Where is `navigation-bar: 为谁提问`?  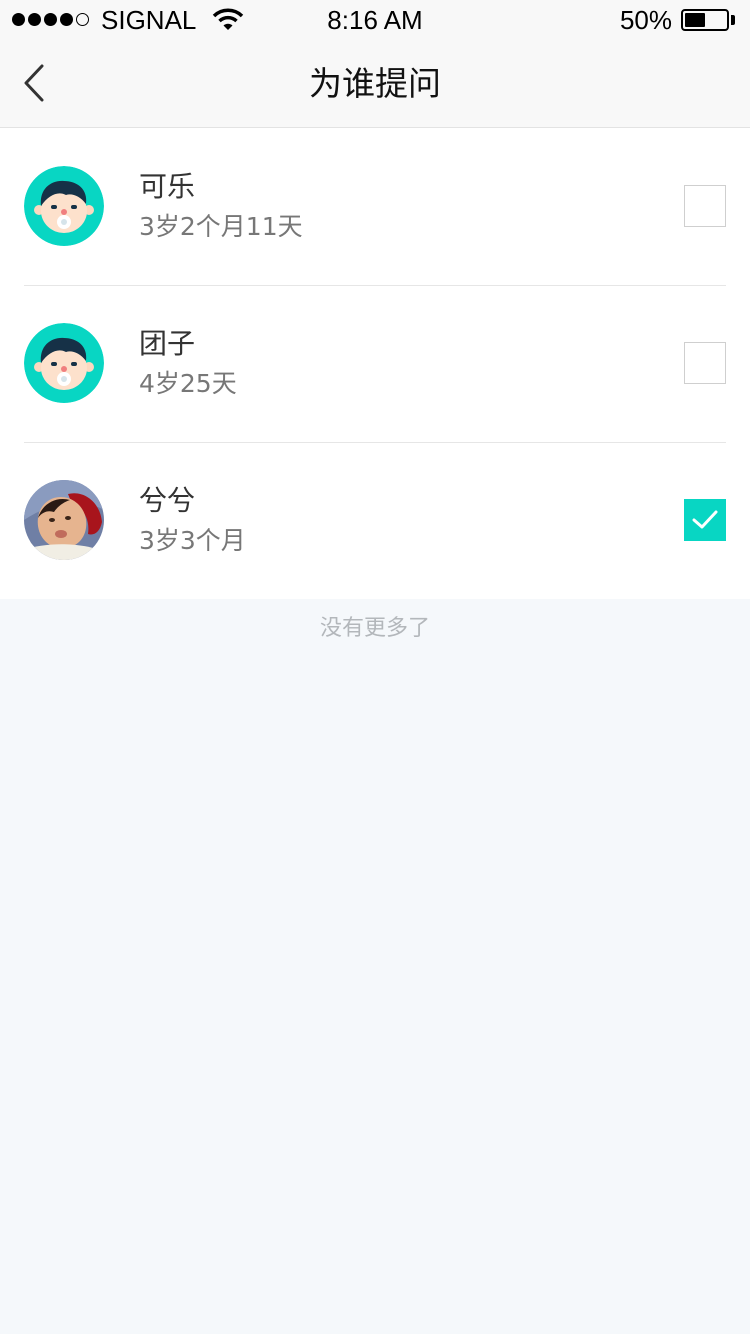
navigation-bar: 为谁提问 is located at coordinates (375, 84).